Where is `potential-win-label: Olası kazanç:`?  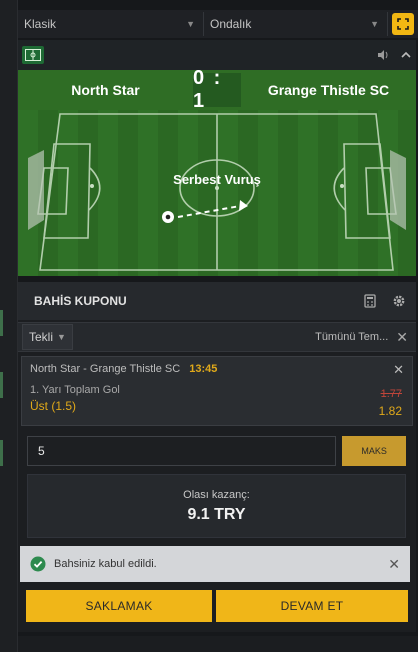 potential-win-label: Olası kazanç: is located at coordinates (216, 494).